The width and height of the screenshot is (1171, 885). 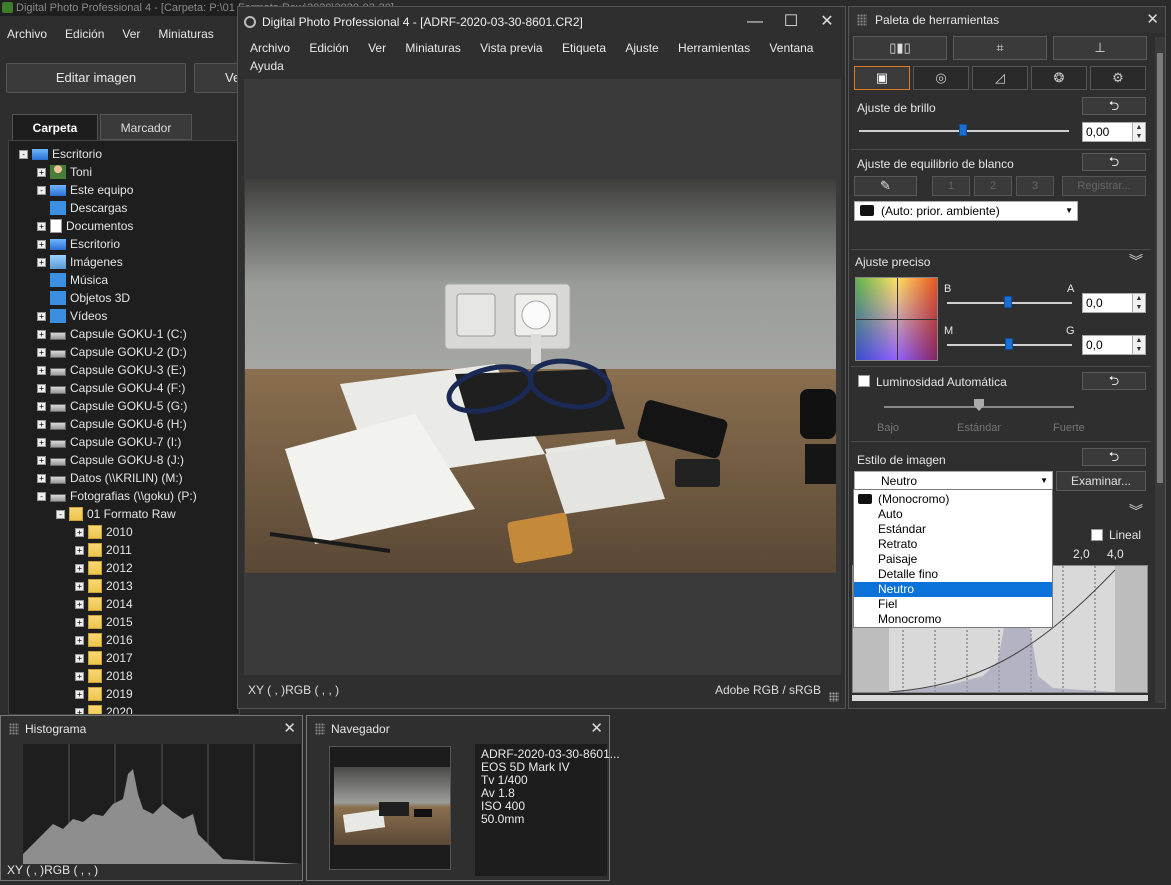 I want to click on wb-preset-2-button: 2, so click(x=993, y=186).